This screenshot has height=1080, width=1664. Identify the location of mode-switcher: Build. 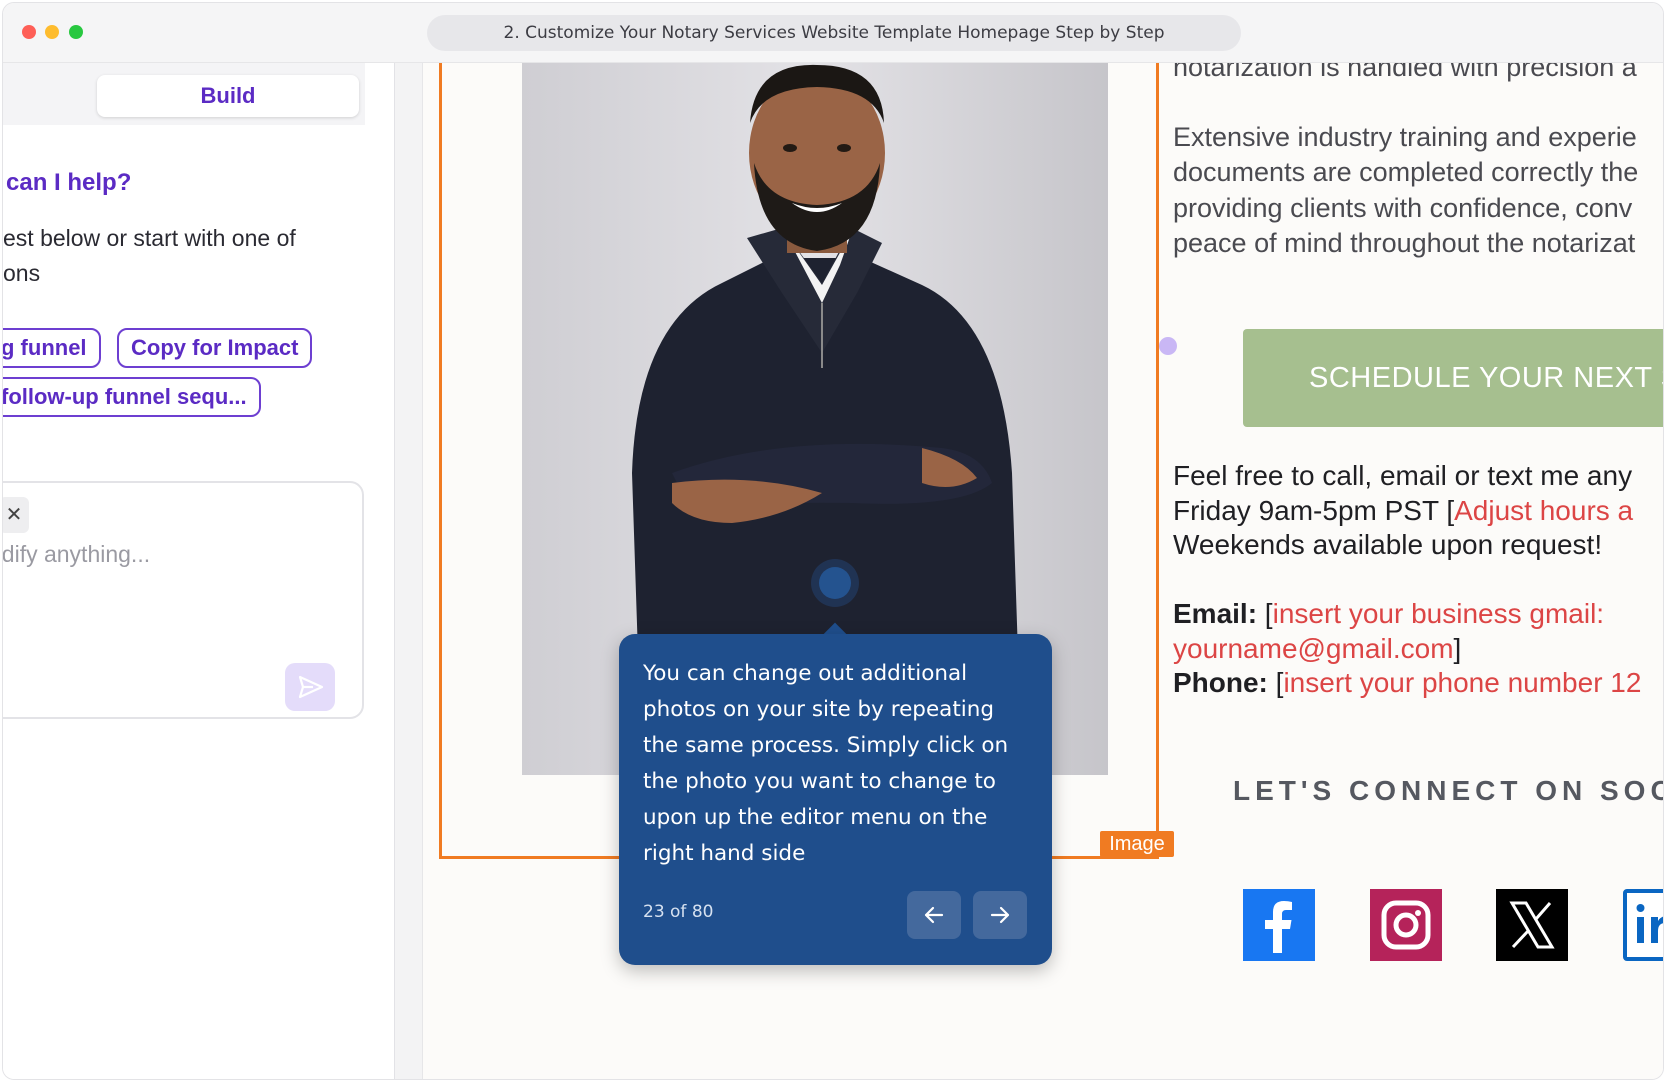
(184, 94).